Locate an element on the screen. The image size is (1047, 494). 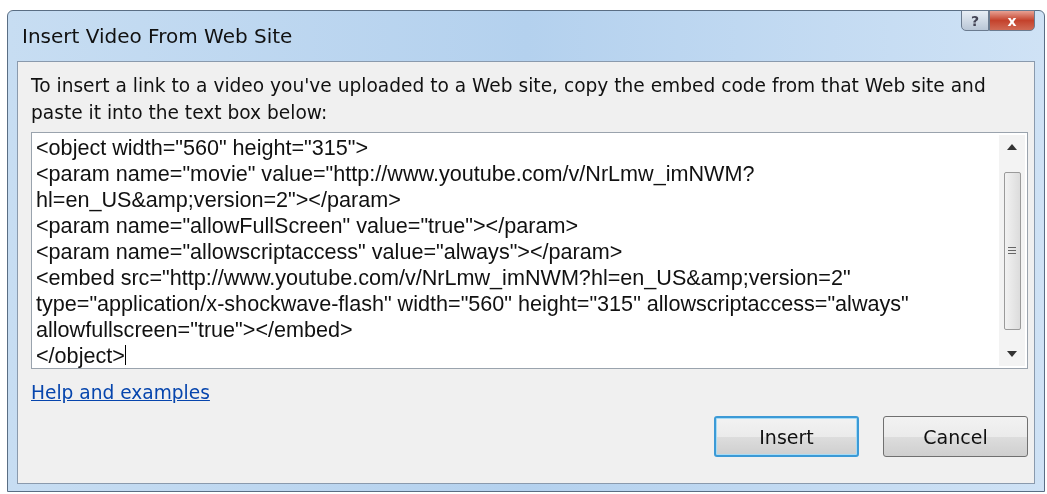
close-button: x is located at coordinates (1012, 20).